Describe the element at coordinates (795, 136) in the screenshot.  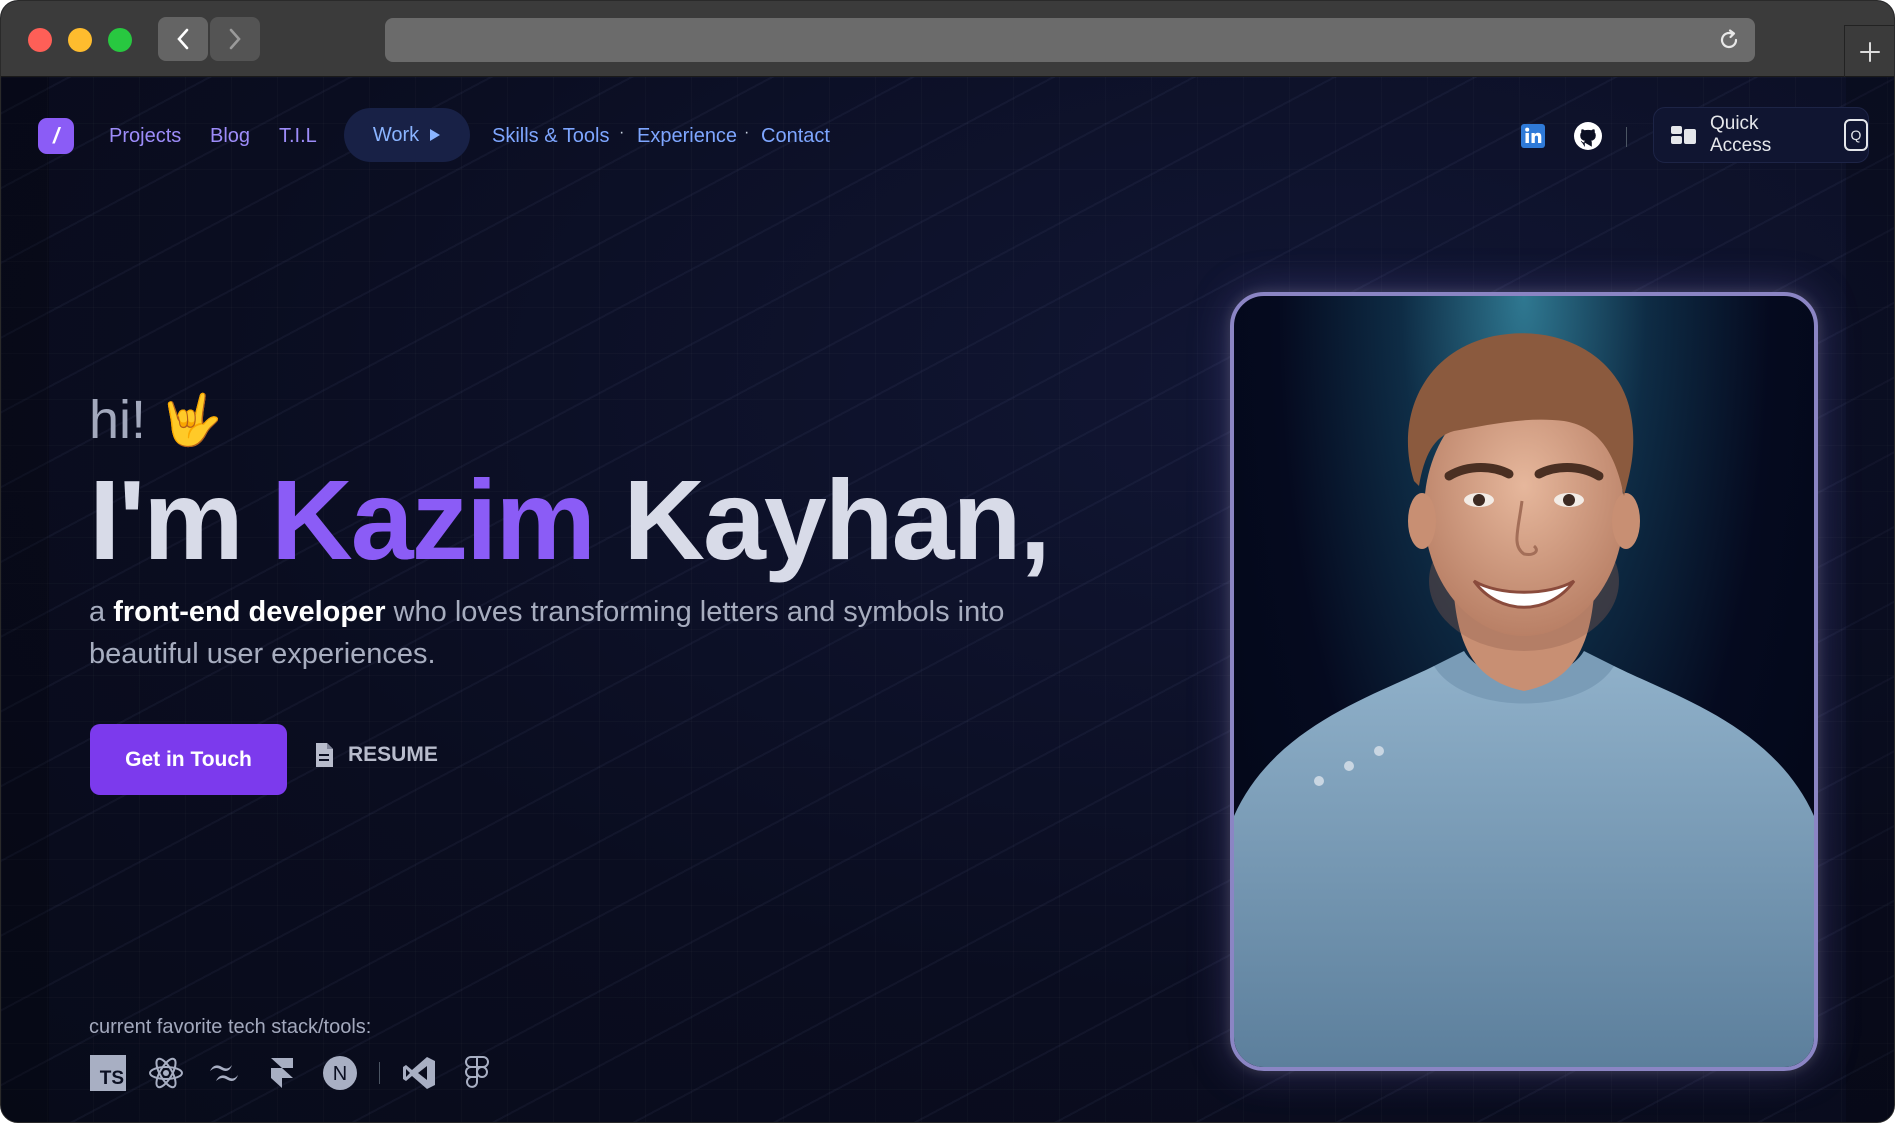
I see `nav-link-contact: Contact` at that location.